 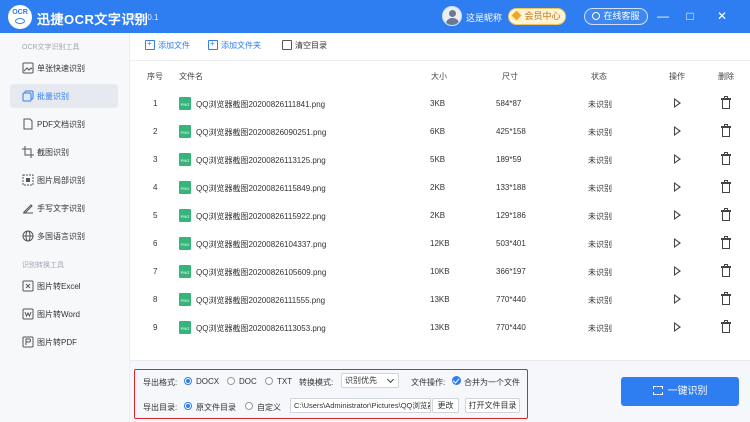 I want to click on file-dimensions: 133*188, so click(x=511, y=187).